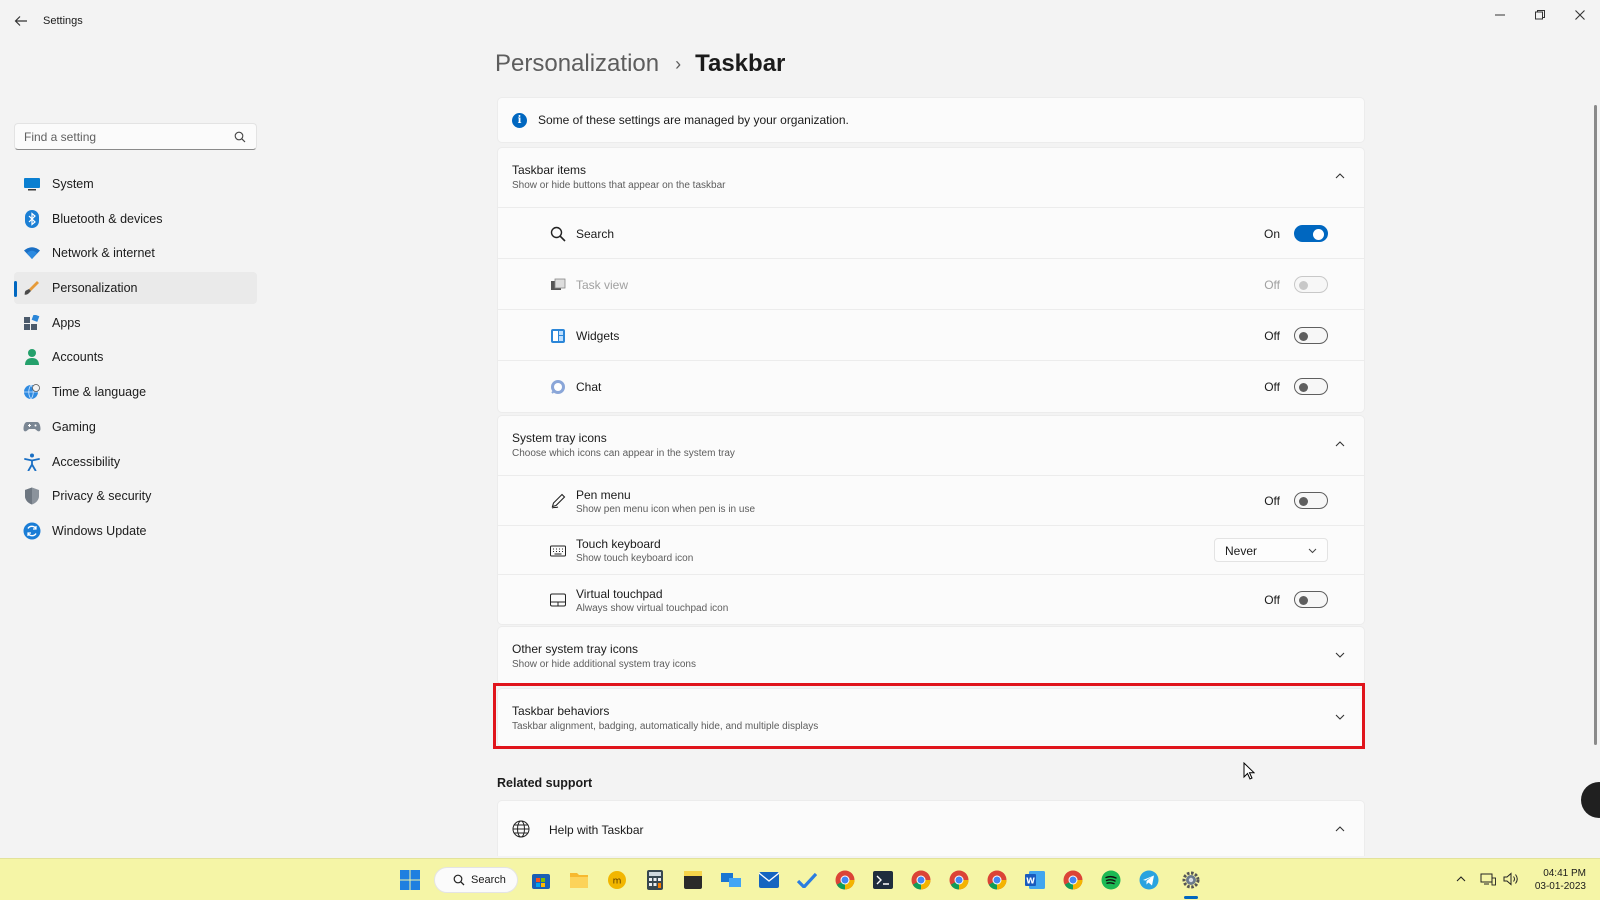 The width and height of the screenshot is (1600, 900). What do you see at coordinates (135, 253) in the screenshot?
I see `sidebar-item-network: Network & internet` at bounding box center [135, 253].